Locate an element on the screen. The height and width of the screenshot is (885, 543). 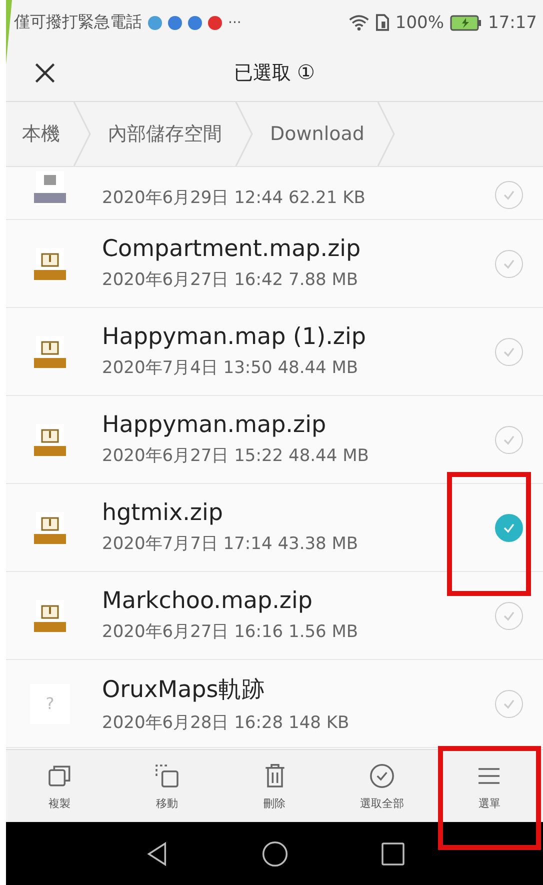
move-button: 移動 is located at coordinates (167, 786).